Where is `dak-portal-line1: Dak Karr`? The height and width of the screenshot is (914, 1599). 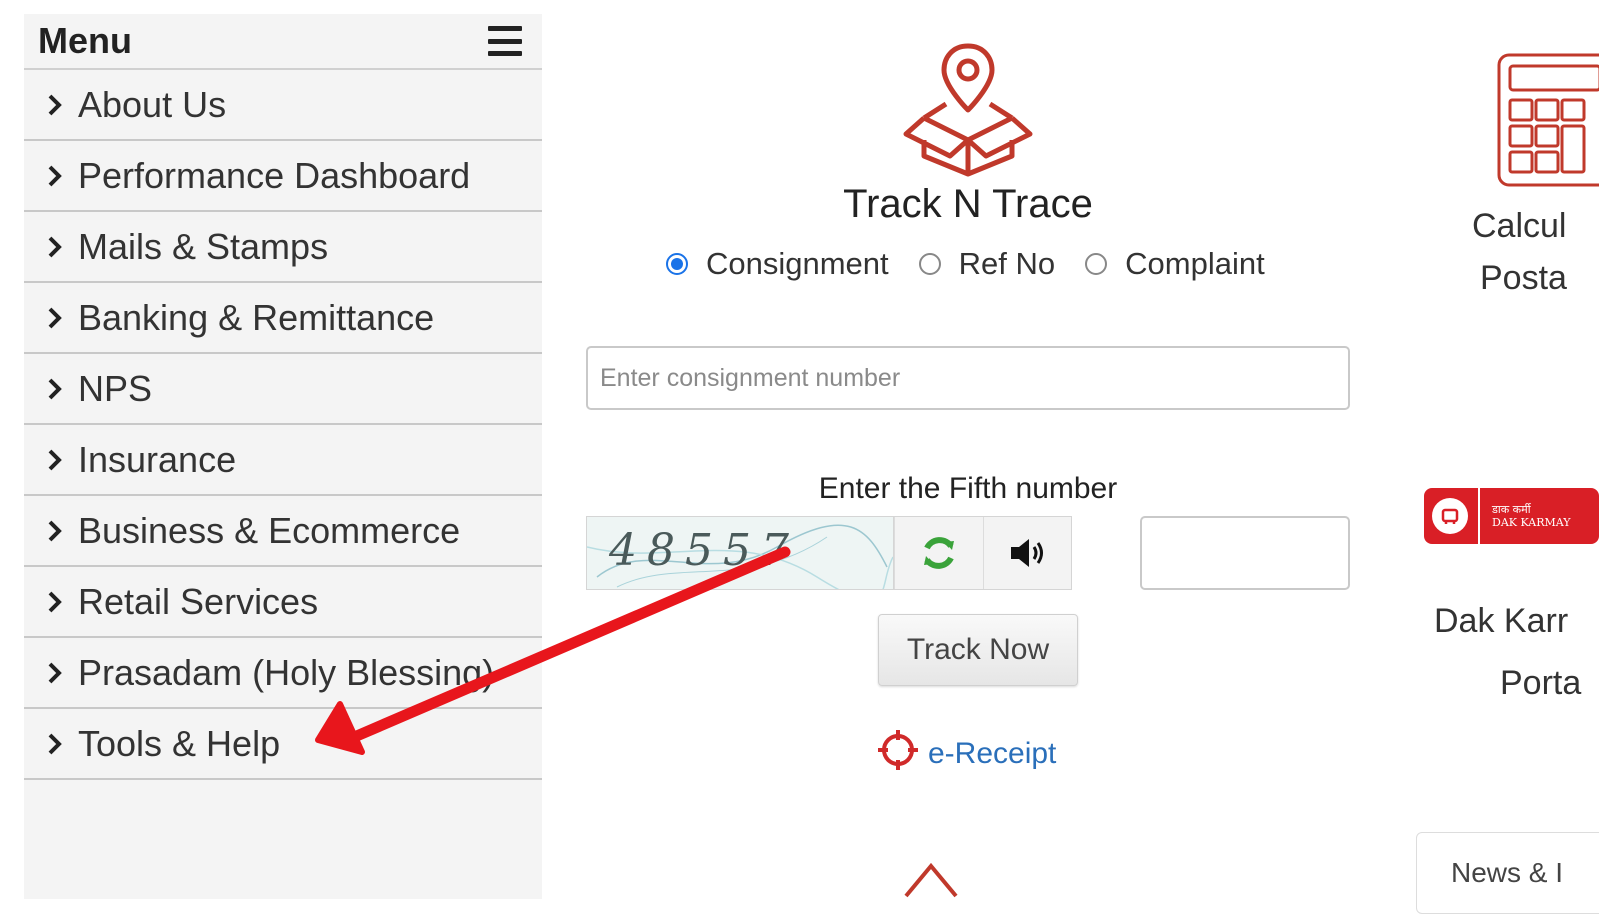
dak-portal-line1: Dak Karr is located at coordinates (1501, 621).